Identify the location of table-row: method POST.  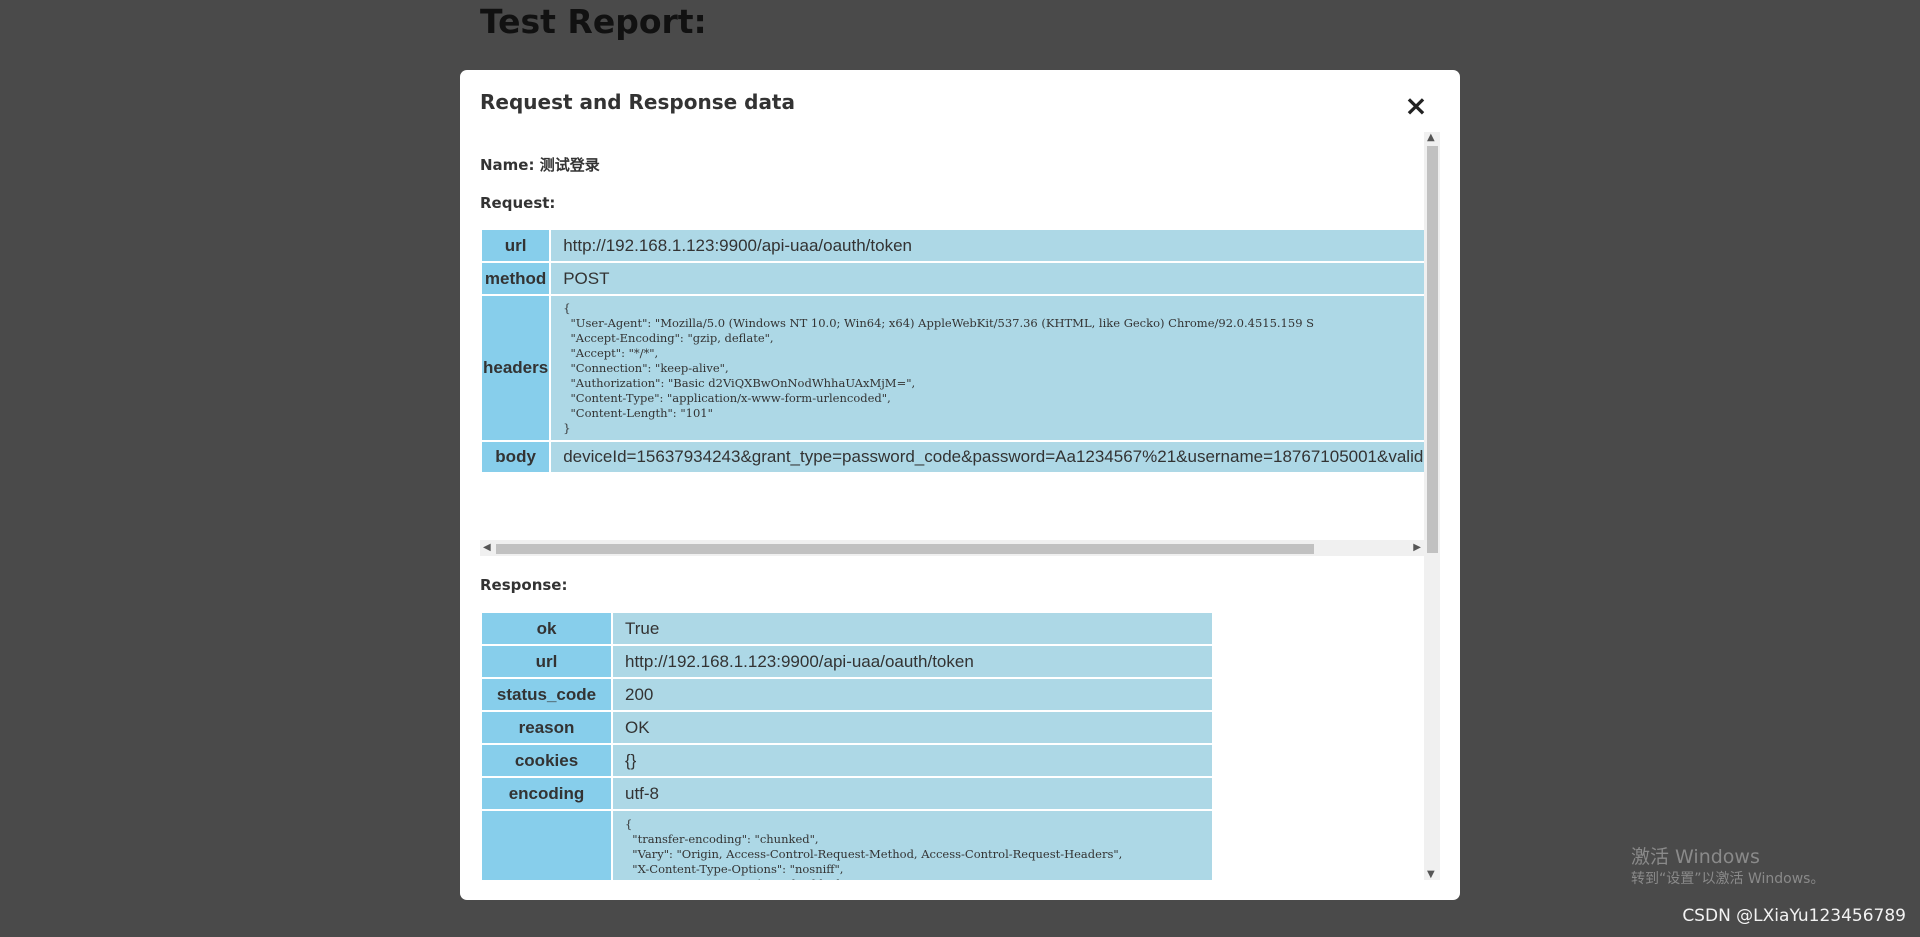
(952, 278).